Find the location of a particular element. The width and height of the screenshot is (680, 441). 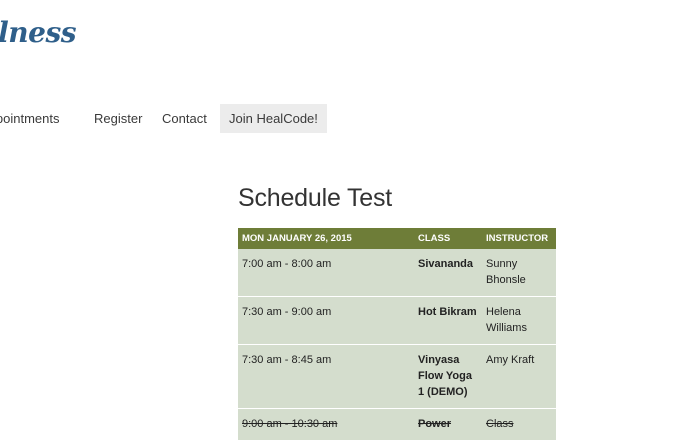

table-row-cancelled: 9:00 am - 10:30 am Power Class is located at coordinates (397, 424).